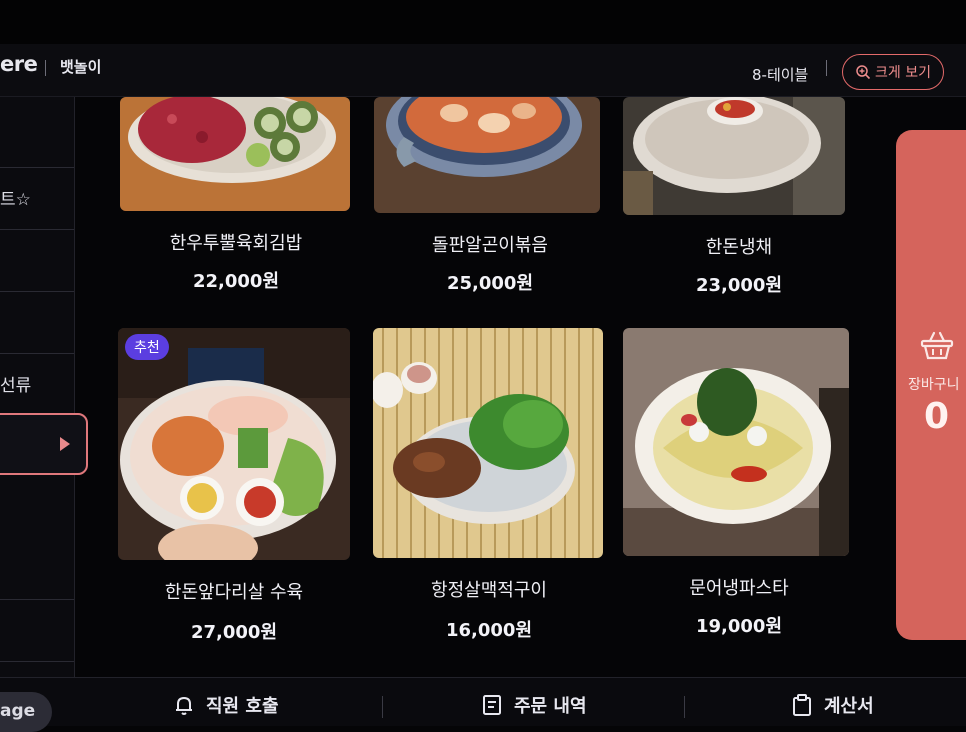 The width and height of the screenshot is (966, 732). What do you see at coordinates (16, 386) in the screenshot?
I see `sidebar-item-label: 선류` at bounding box center [16, 386].